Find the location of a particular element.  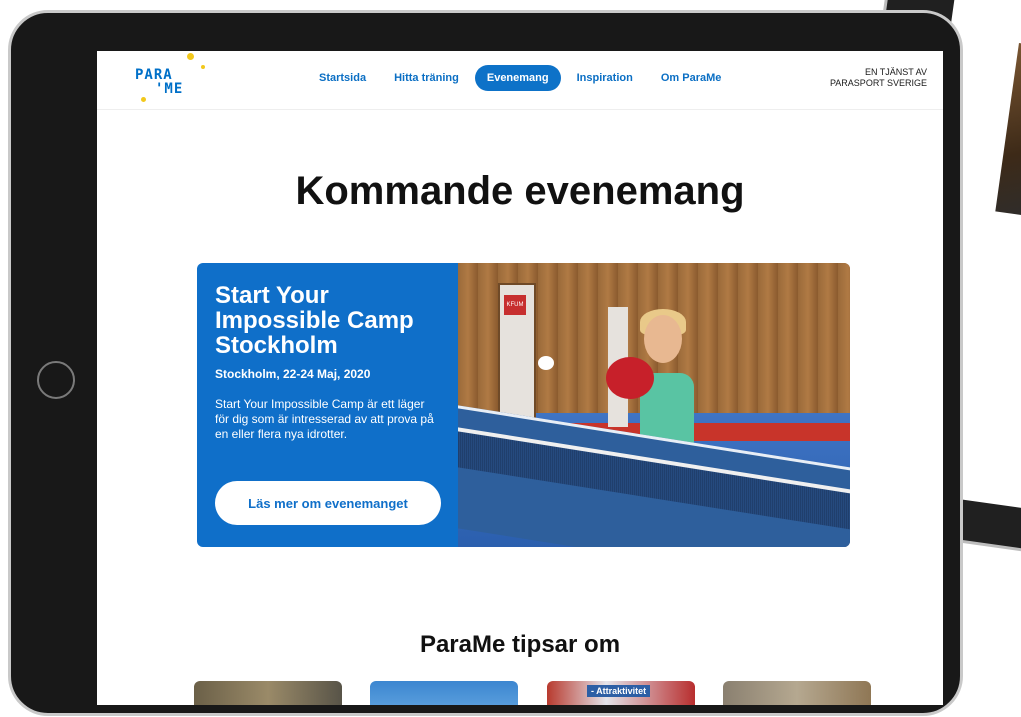

home-button-icon is located at coordinates (56, 380).